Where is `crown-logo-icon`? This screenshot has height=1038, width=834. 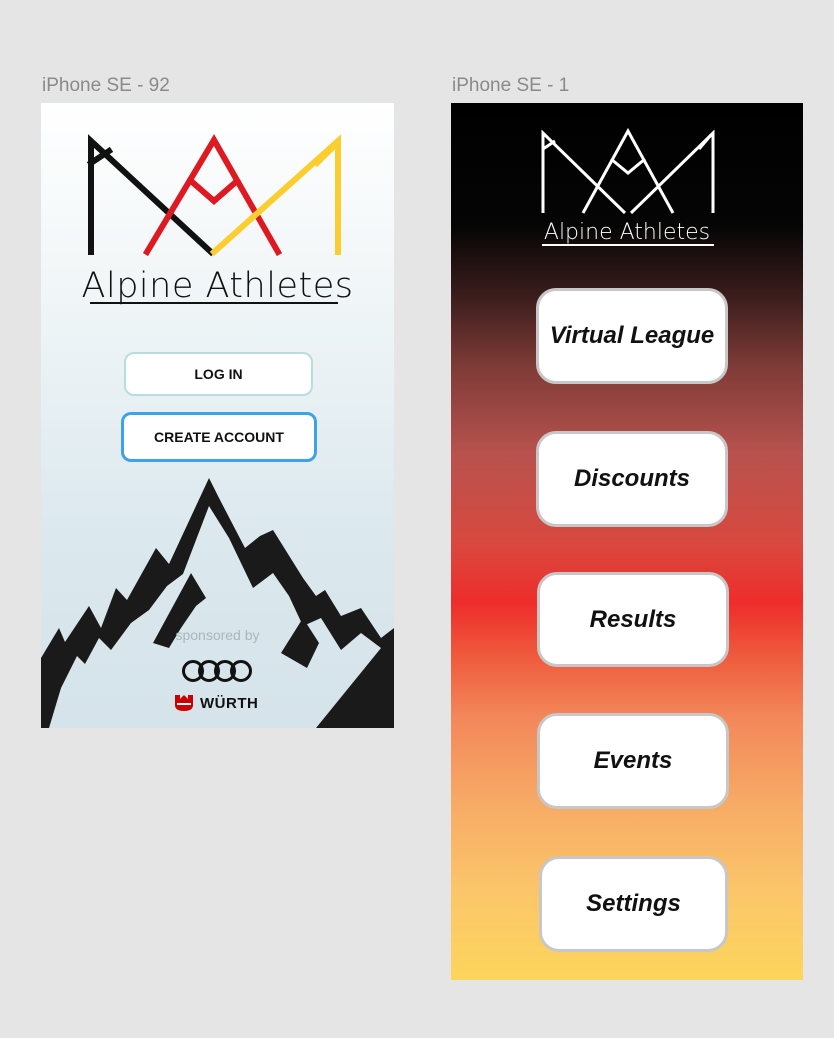 crown-logo-icon is located at coordinates (628, 171).